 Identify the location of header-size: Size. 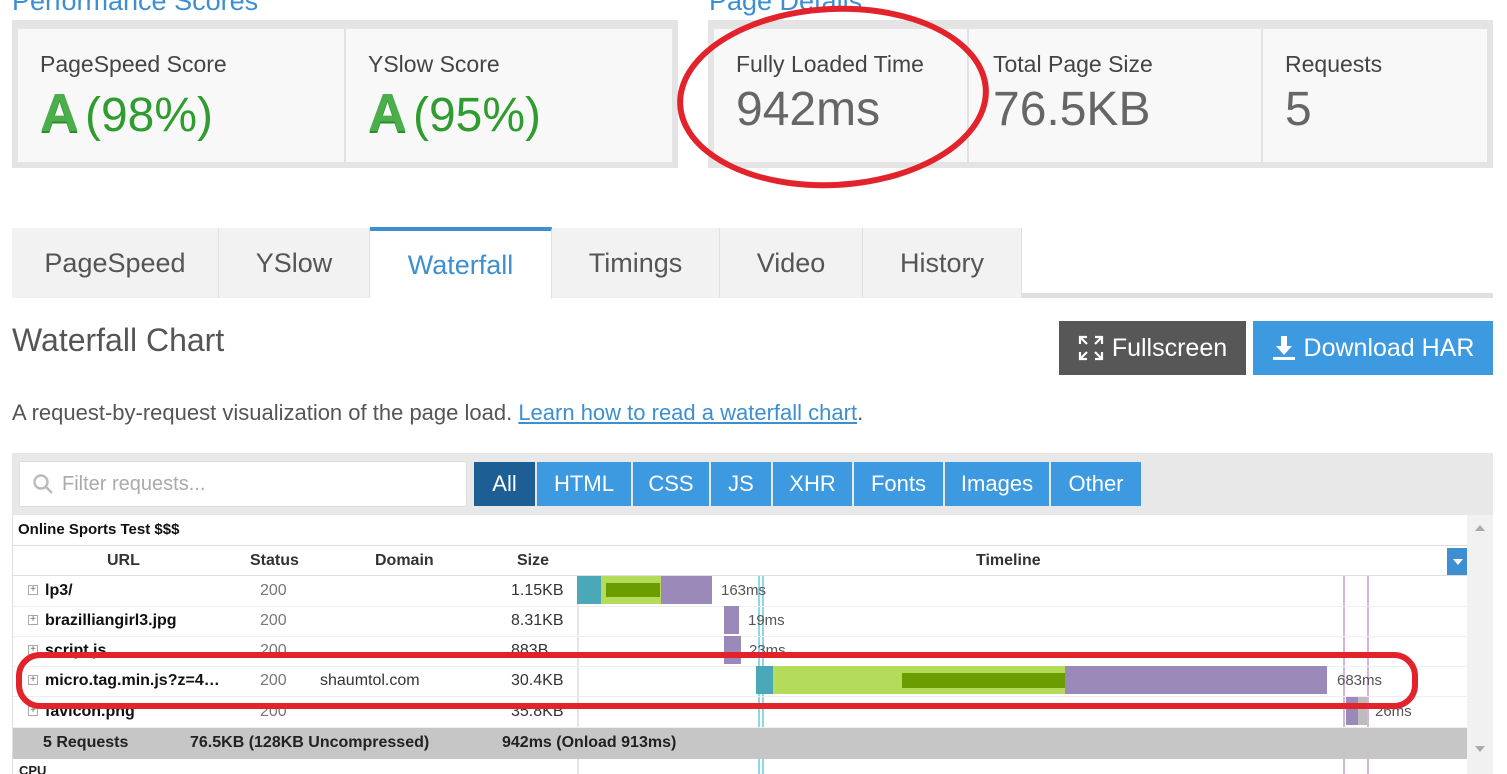
(533, 561).